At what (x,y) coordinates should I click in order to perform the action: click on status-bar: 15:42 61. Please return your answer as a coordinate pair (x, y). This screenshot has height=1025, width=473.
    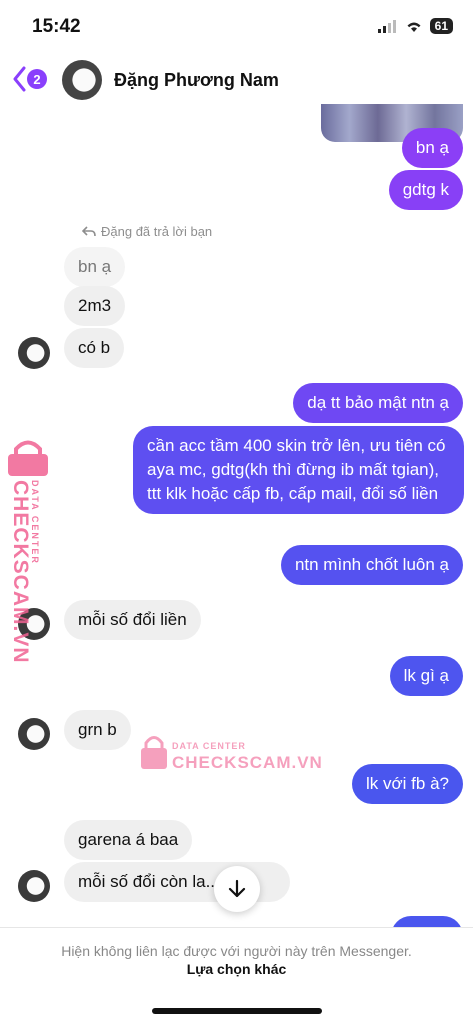
    Looking at the image, I should click on (236, 26).